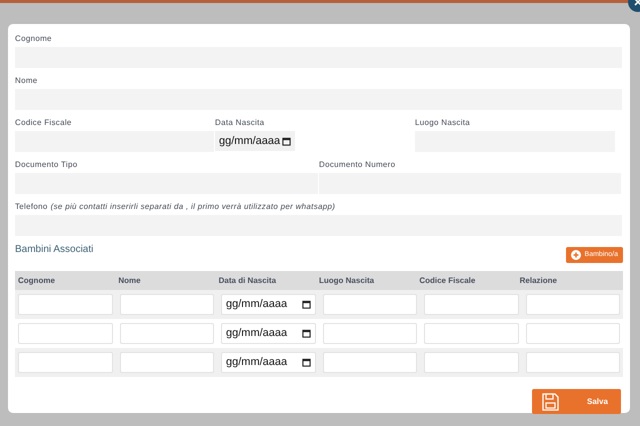  Describe the element at coordinates (37, 280) in the screenshot. I see `column-header: Cognome` at that location.